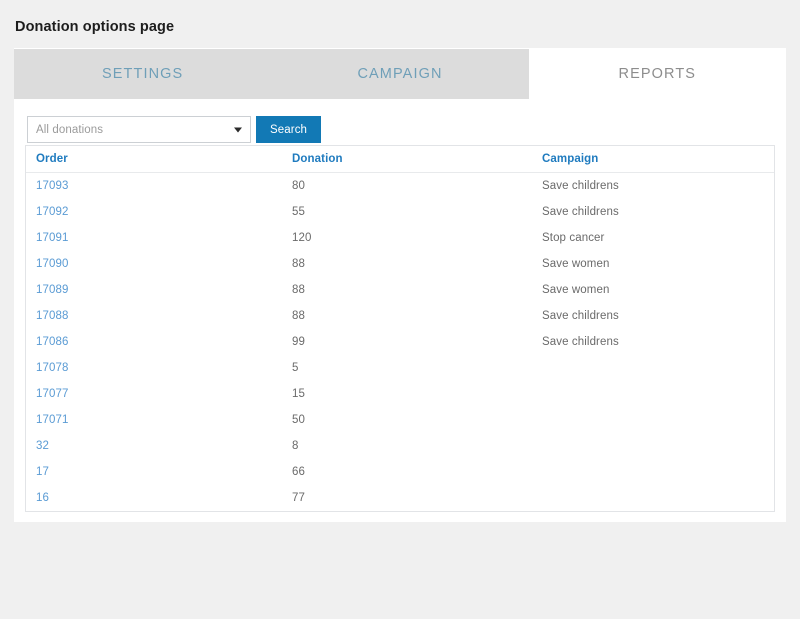 The width and height of the screenshot is (800, 619). Describe the element at coordinates (52, 238) in the screenshot. I see `order-link: 17091` at that location.